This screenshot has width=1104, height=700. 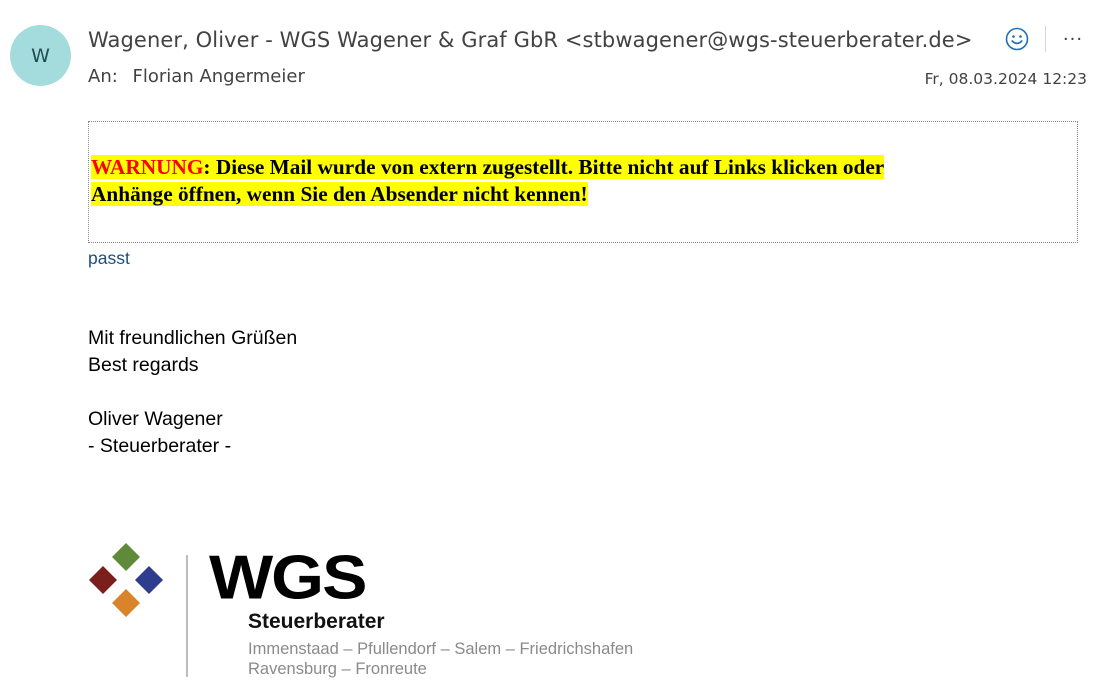 What do you see at coordinates (316, 621) in the screenshot?
I see `logo-subtitle: Steuerberater` at bounding box center [316, 621].